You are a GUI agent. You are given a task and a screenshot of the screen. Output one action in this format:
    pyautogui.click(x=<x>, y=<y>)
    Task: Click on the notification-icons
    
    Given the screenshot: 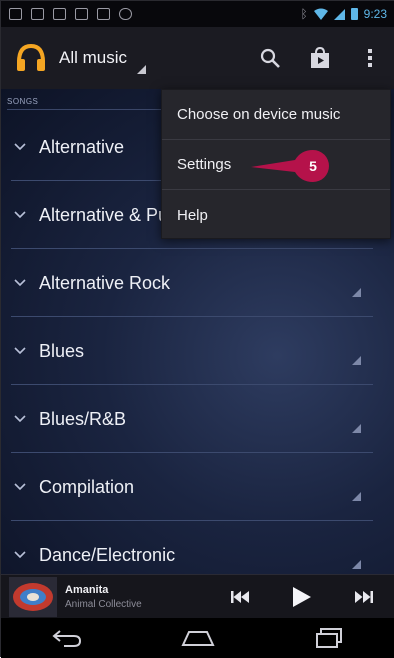 What is the action you would take?
    pyautogui.click(x=70, y=14)
    